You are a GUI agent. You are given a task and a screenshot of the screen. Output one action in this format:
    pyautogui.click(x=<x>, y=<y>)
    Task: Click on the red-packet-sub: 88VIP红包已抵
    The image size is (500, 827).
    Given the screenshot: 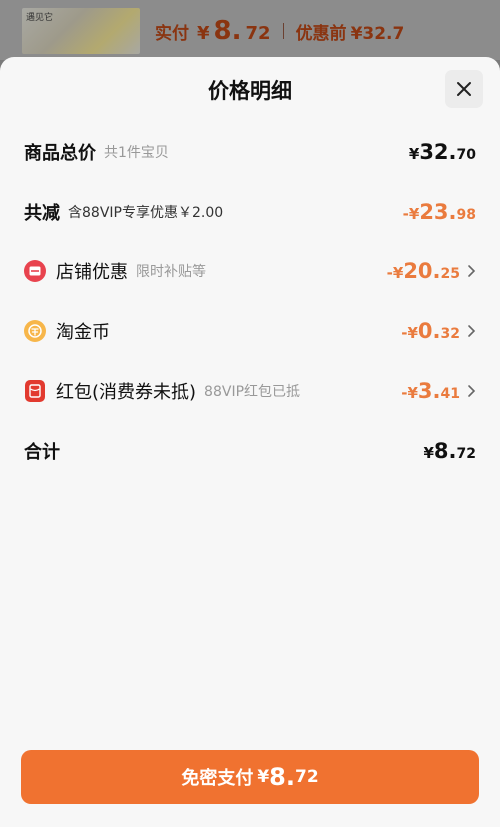 What is the action you would take?
    pyautogui.click(x=252, y=392)
    